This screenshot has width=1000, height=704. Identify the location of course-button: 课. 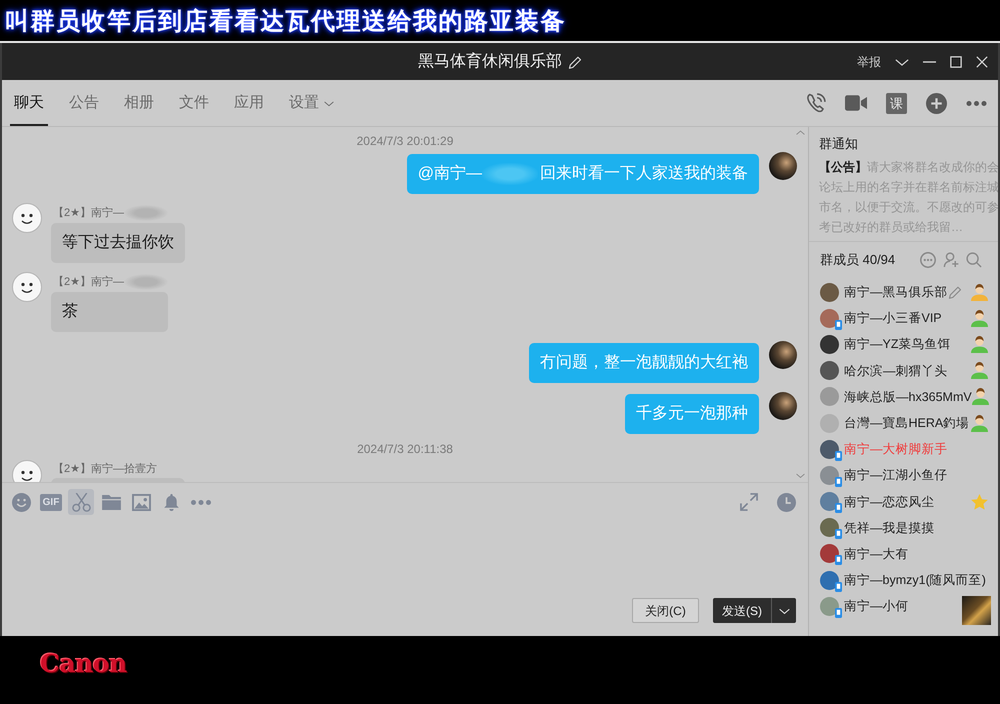
(896, 103).